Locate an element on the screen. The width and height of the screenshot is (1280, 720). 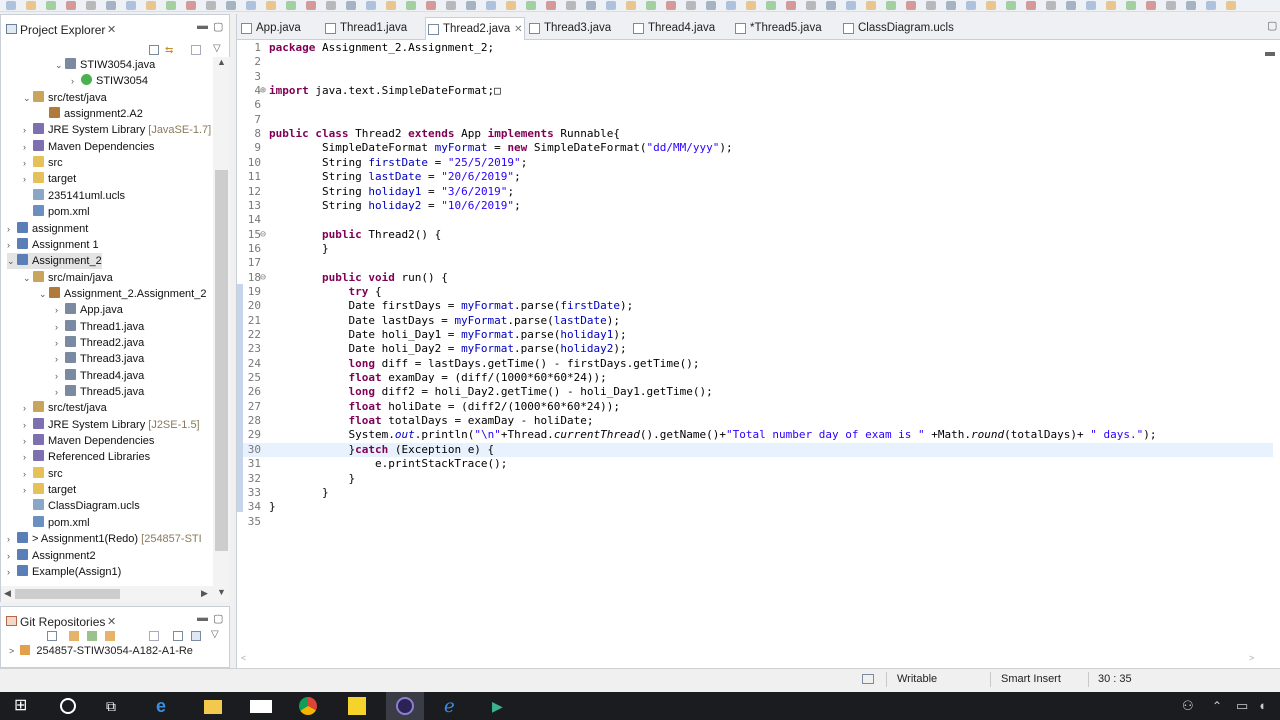
code-line: 7 is located at coordinates (758, 120).